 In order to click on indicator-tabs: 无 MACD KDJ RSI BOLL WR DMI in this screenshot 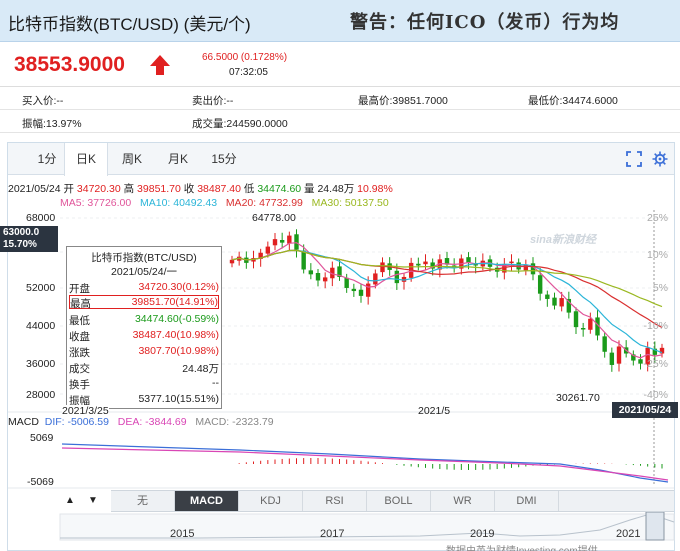, I will do `click(392, 501)`.